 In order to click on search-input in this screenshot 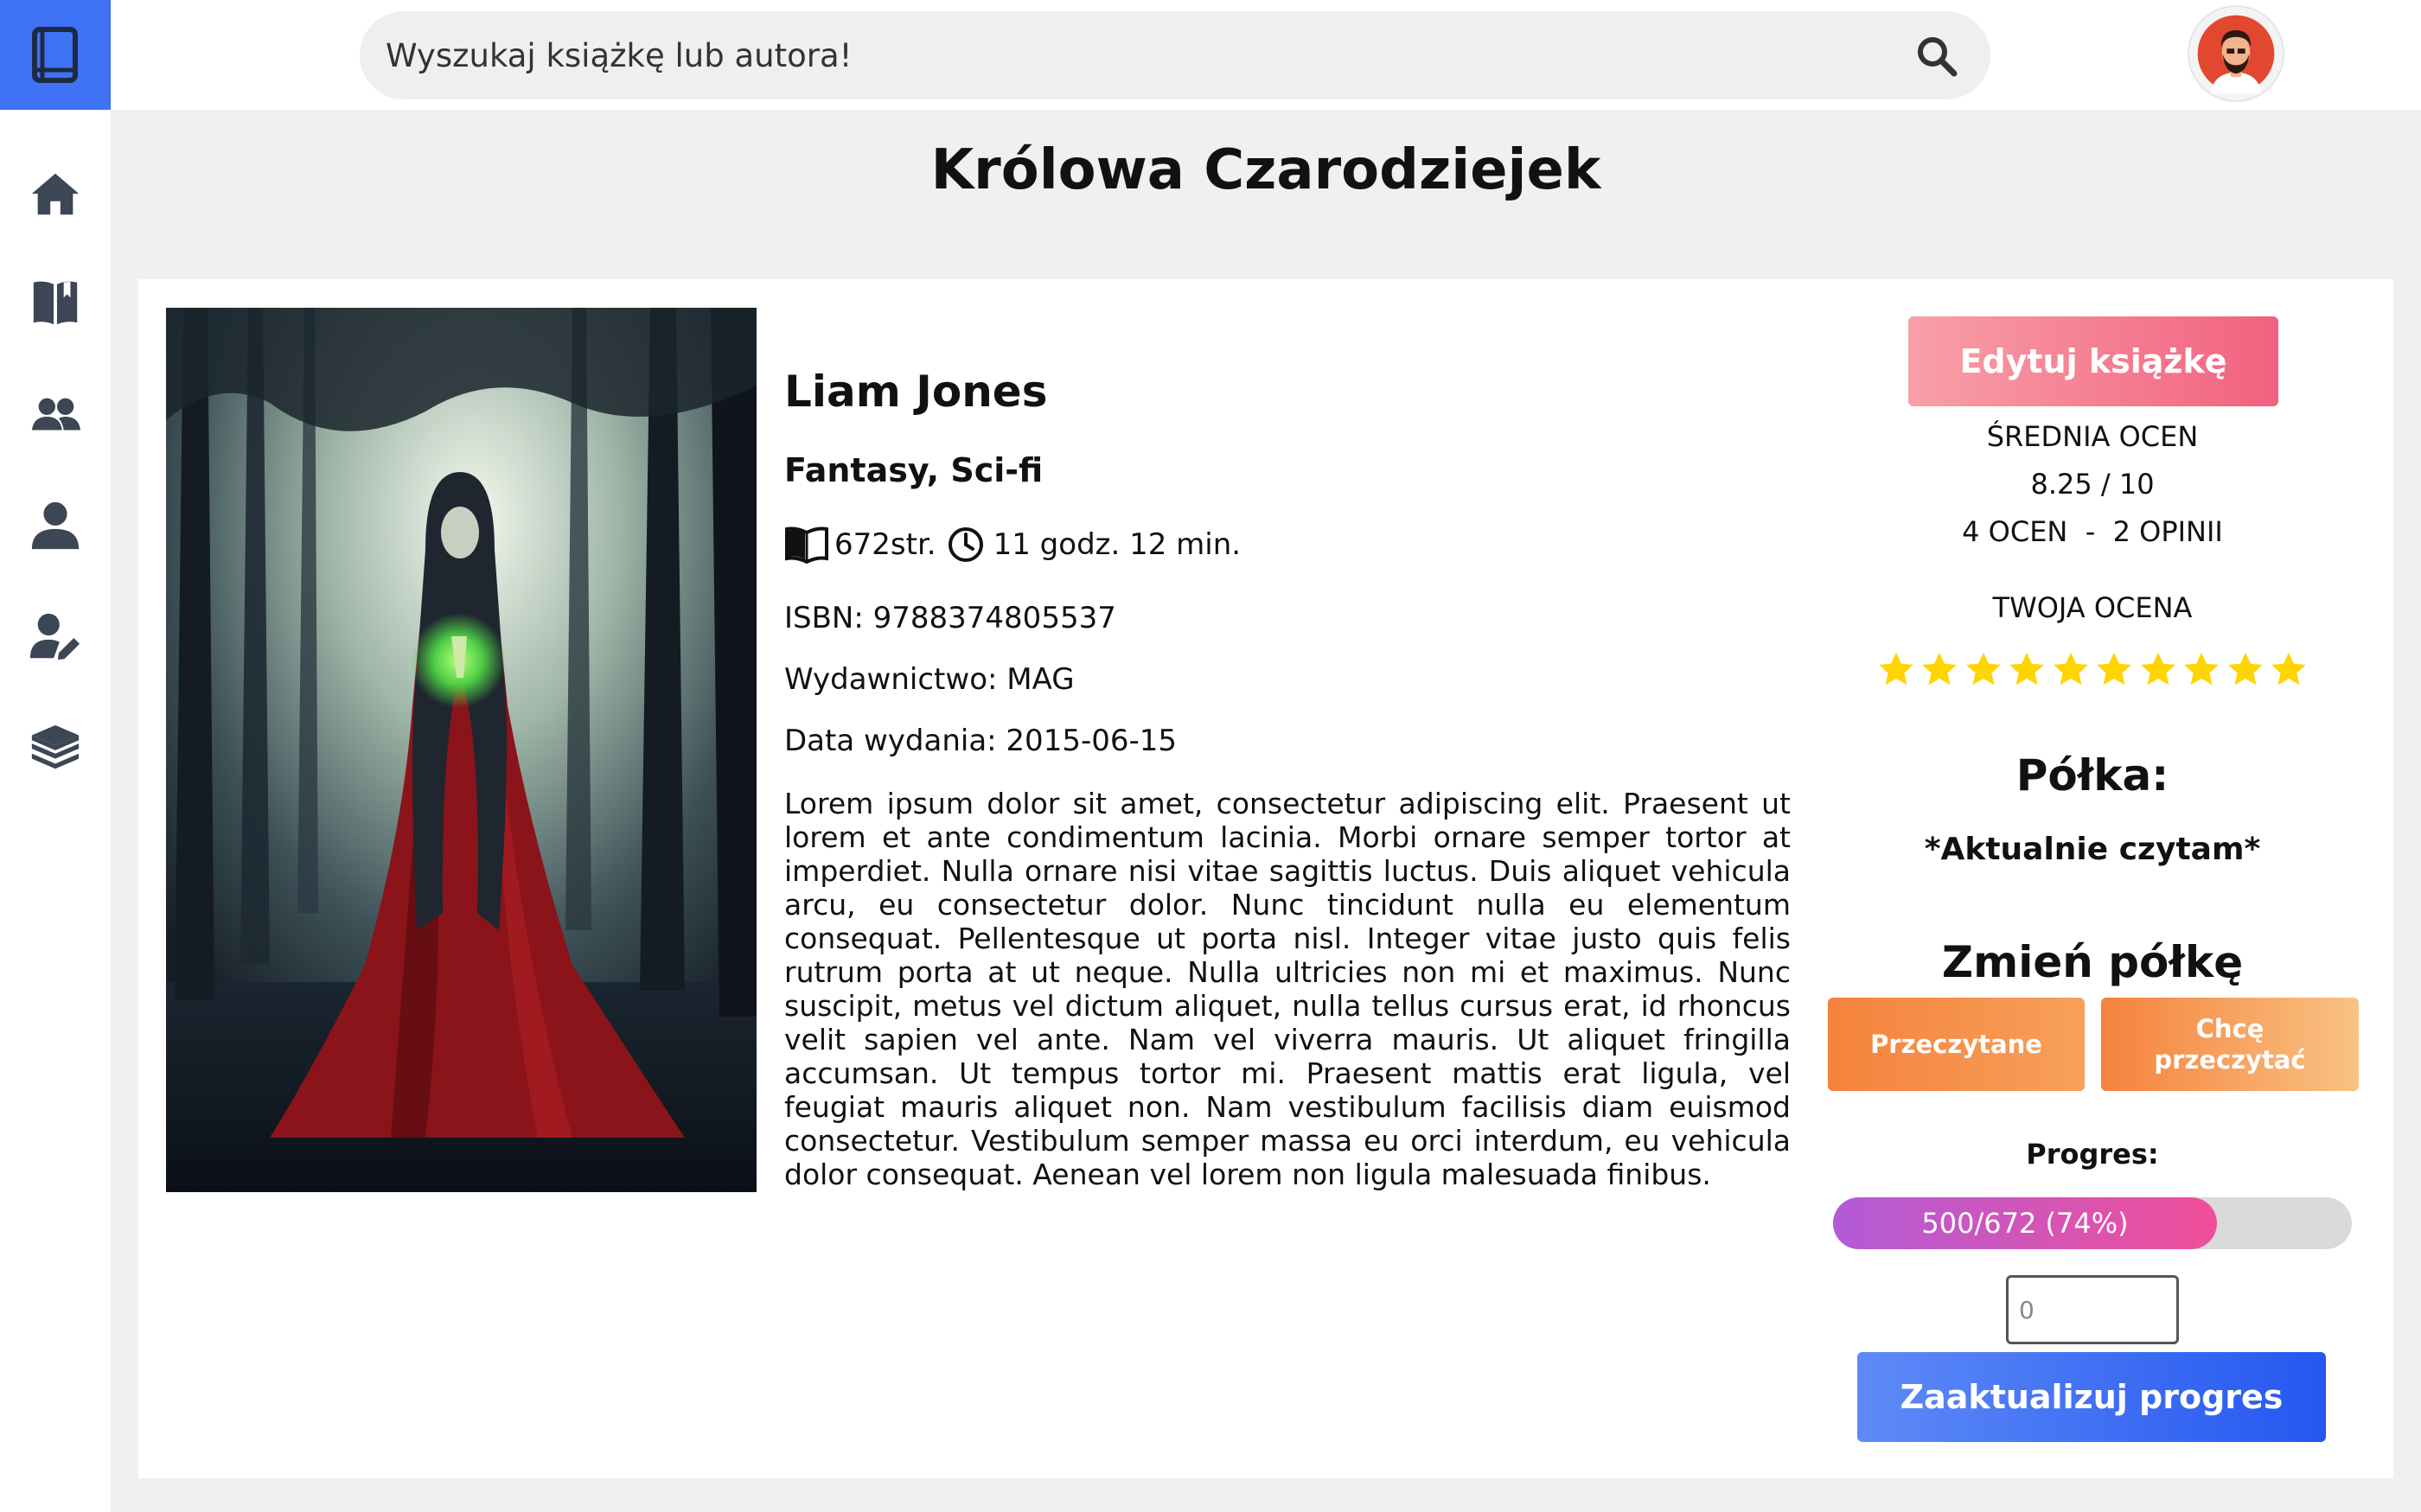, I will do `click(1146, 55)`.